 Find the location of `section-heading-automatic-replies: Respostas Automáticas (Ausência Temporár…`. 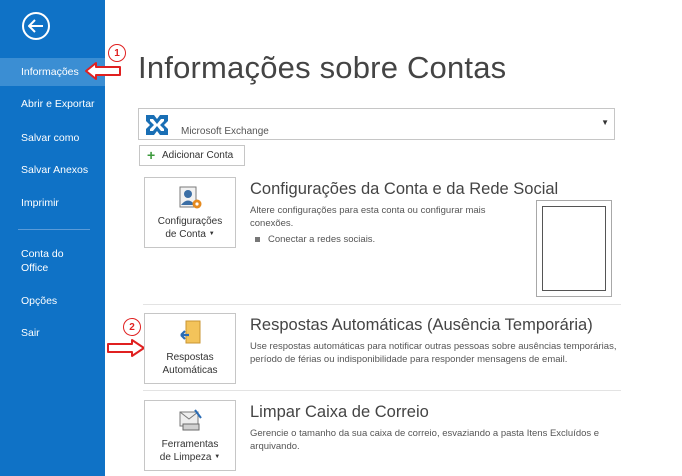

section-heading-automatic-replies: Respostas Automáticas (Ausência Temporár… is located at coordinates (421, 325).